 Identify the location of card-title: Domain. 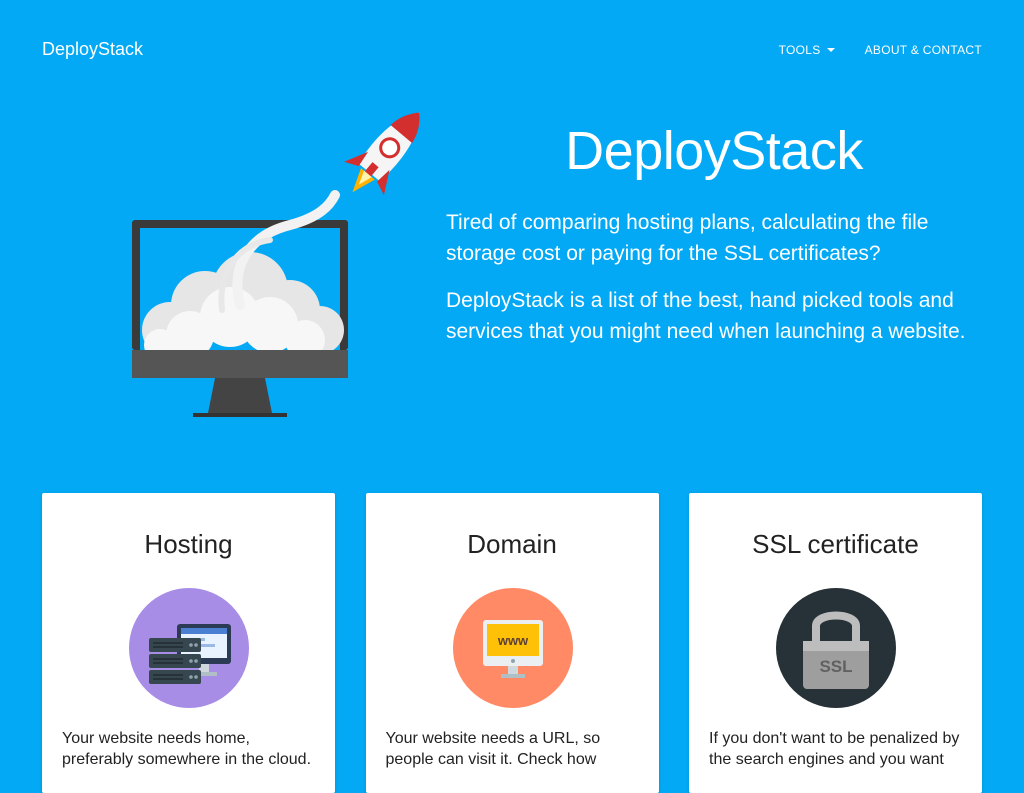
(512, 544).